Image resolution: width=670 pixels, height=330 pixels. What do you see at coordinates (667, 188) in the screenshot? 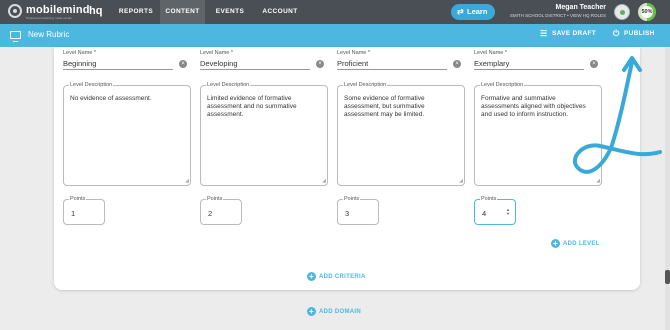
I see `scrollbar-track` at bounding box center [667, 188].